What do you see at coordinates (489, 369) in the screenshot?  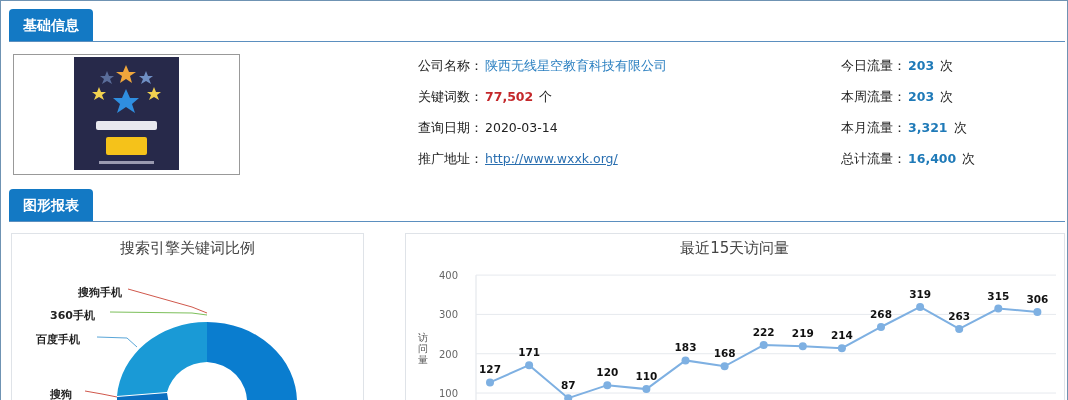 I see `data-label: 127` at bounding box center [489, 369].